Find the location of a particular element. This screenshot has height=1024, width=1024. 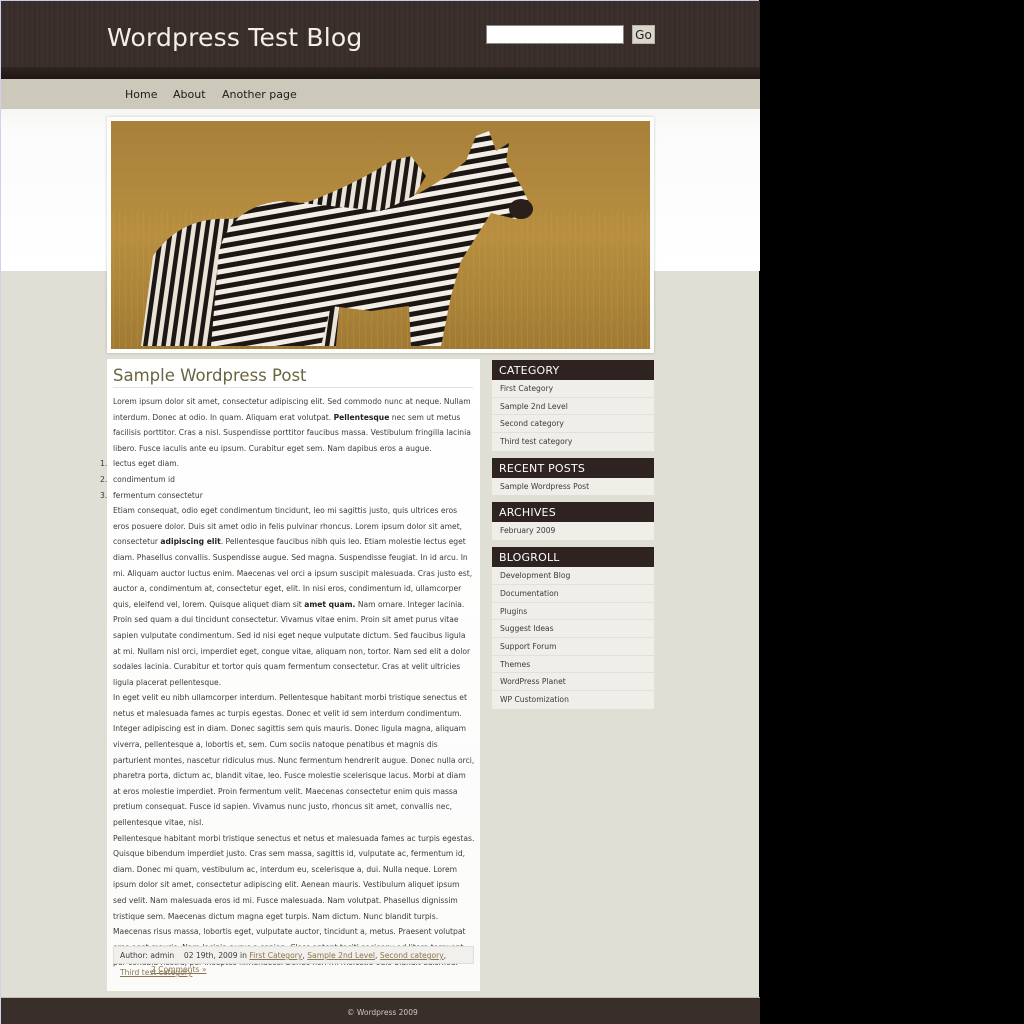

sidebar-link: Third test category is located at coordinates (573, 442).